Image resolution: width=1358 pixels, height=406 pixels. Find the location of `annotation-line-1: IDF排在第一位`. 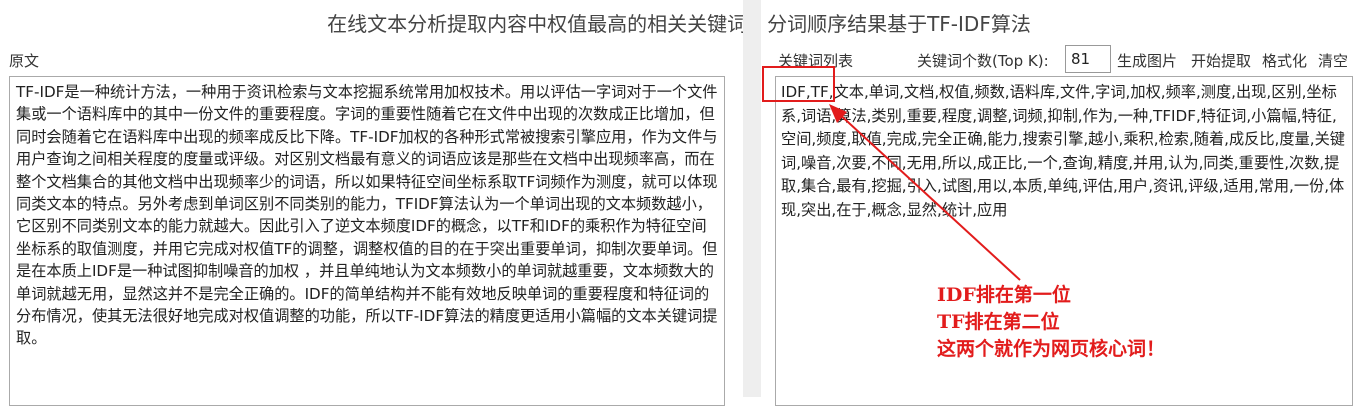

annotation-line-1: IDF排在第一位 is located at coordinates (1004, 295).